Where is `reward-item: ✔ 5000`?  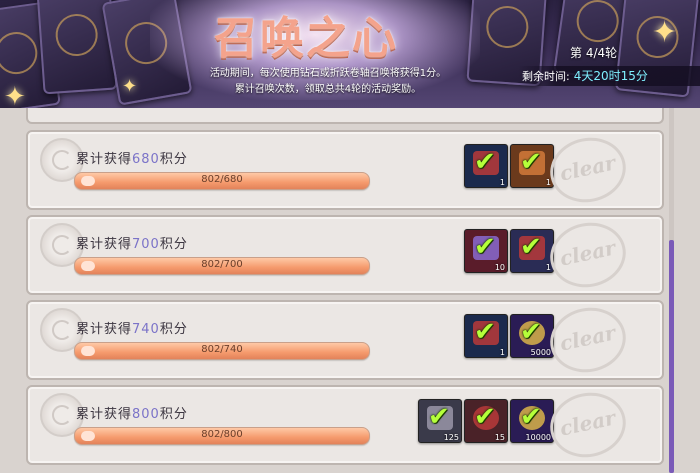
reward-item: ✔ 5000 is located at coordinates (532, 336).